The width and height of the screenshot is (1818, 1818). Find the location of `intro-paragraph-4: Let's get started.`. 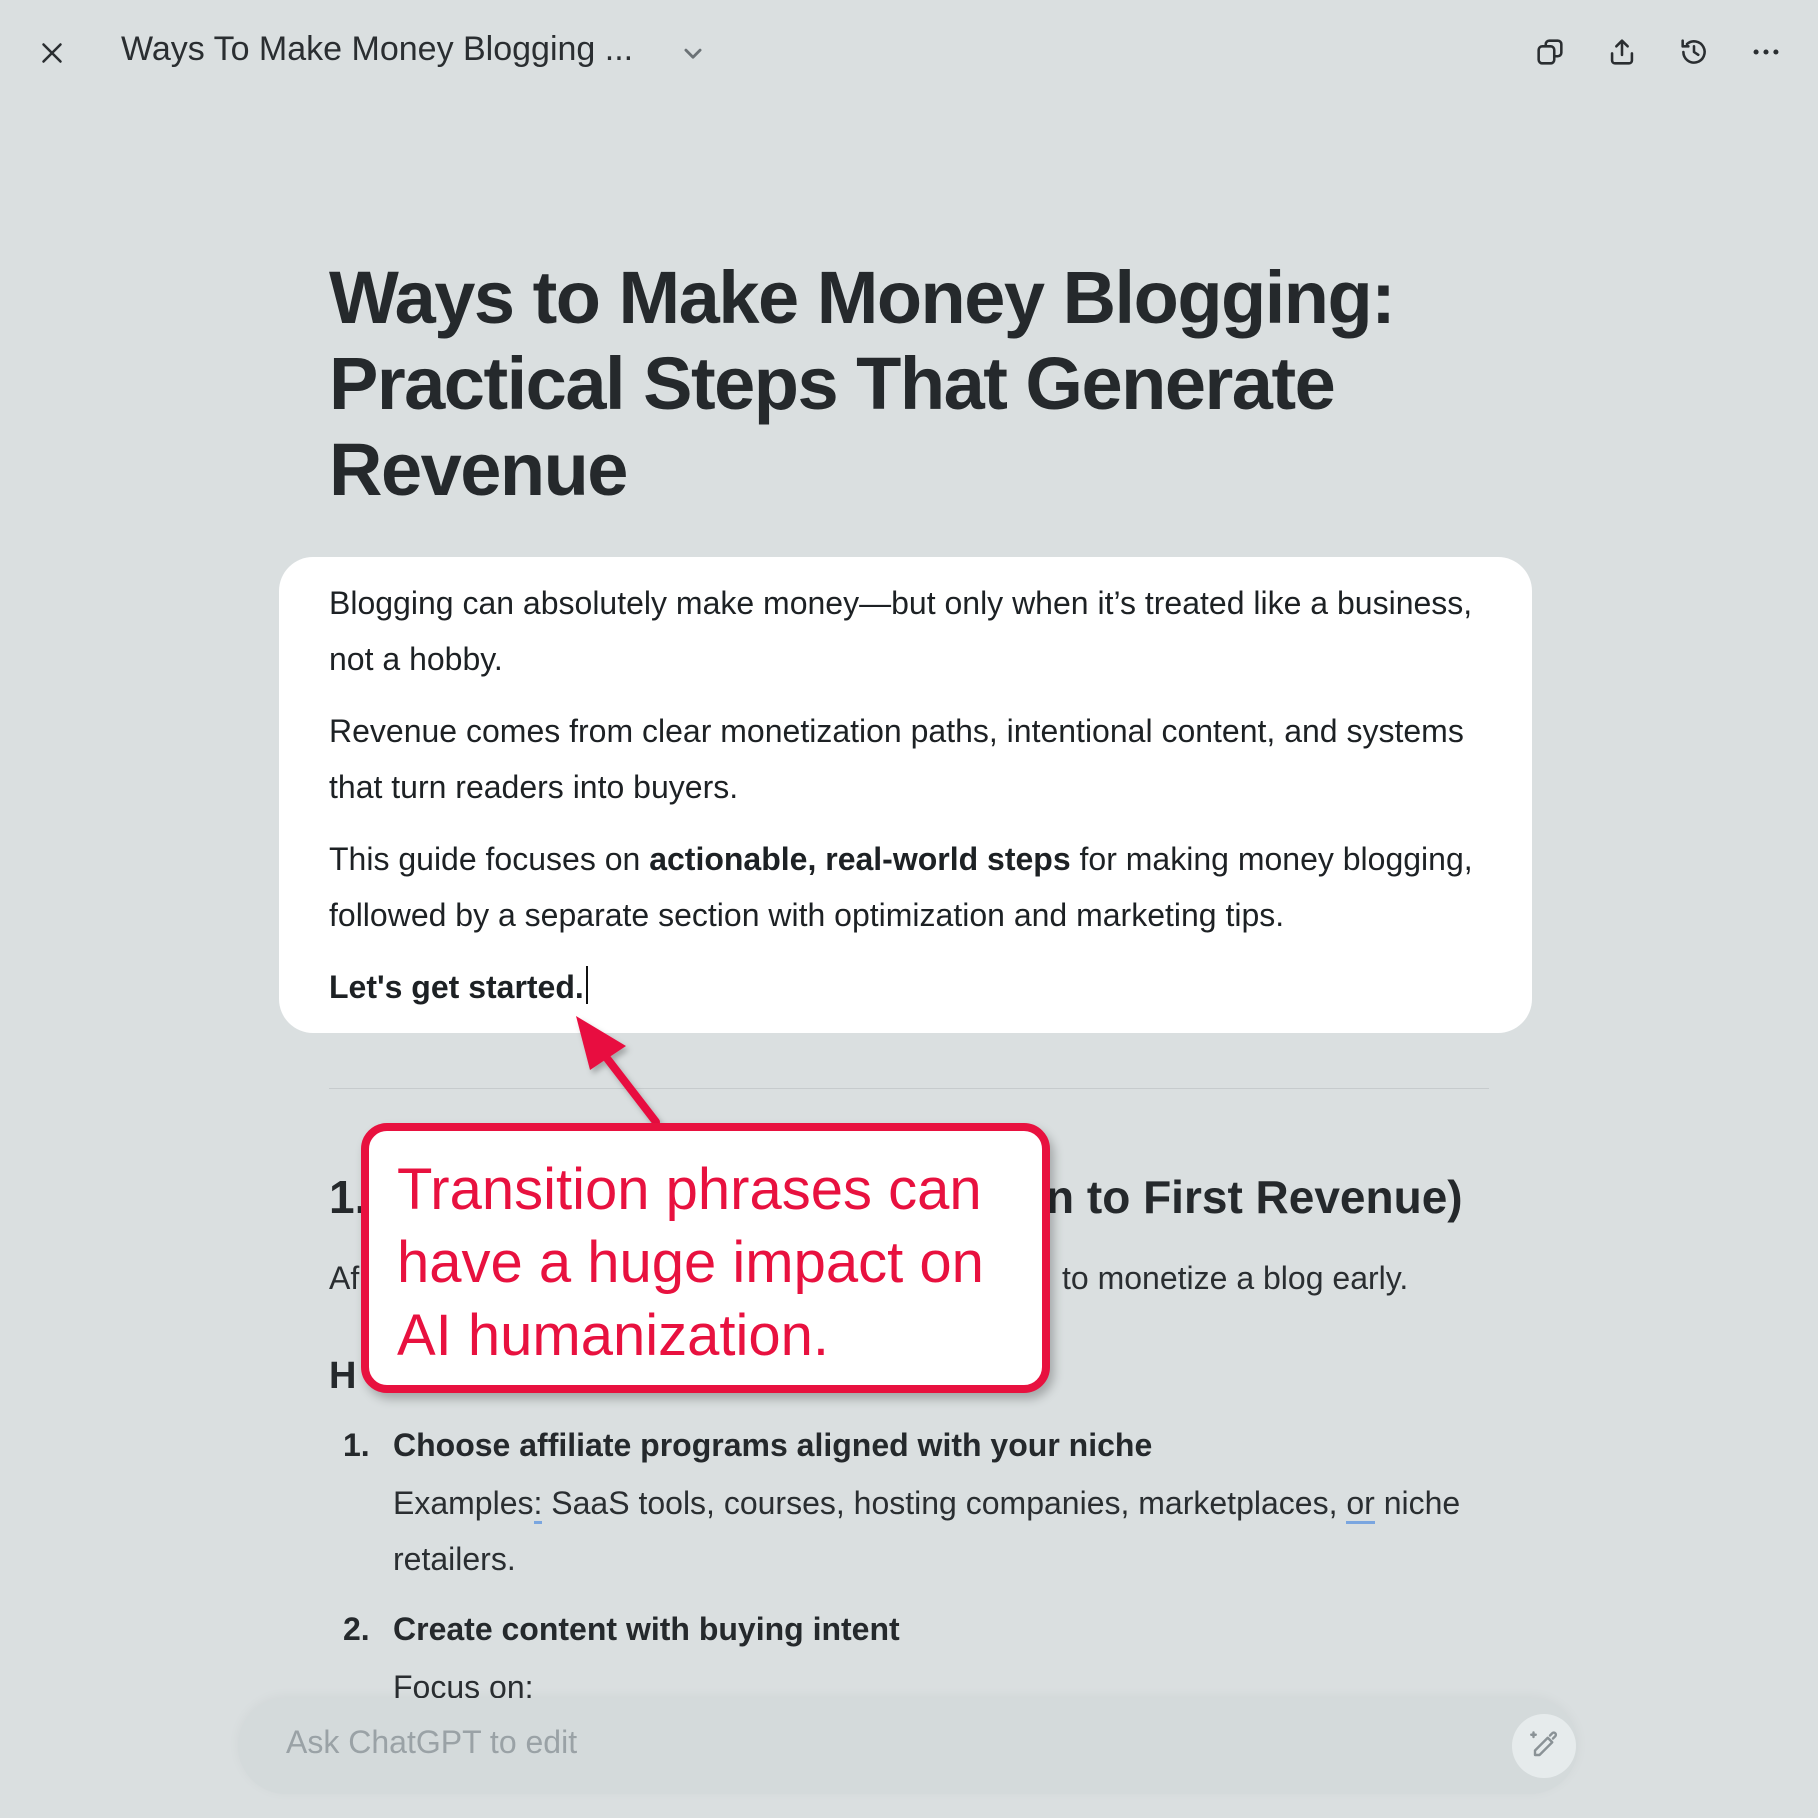

intro-paragraph-4: Let's get started. is located at coordinates (919, 987).